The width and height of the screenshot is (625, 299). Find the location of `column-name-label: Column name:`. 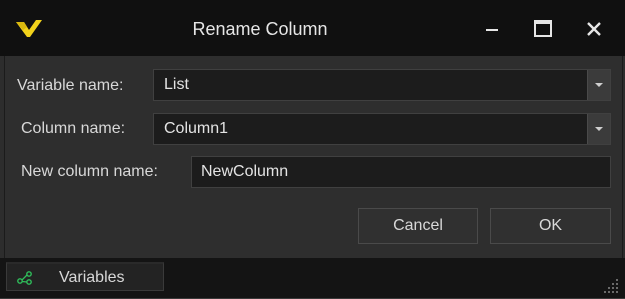

column-name-label: Column name: is located at coordinates (73, 128).